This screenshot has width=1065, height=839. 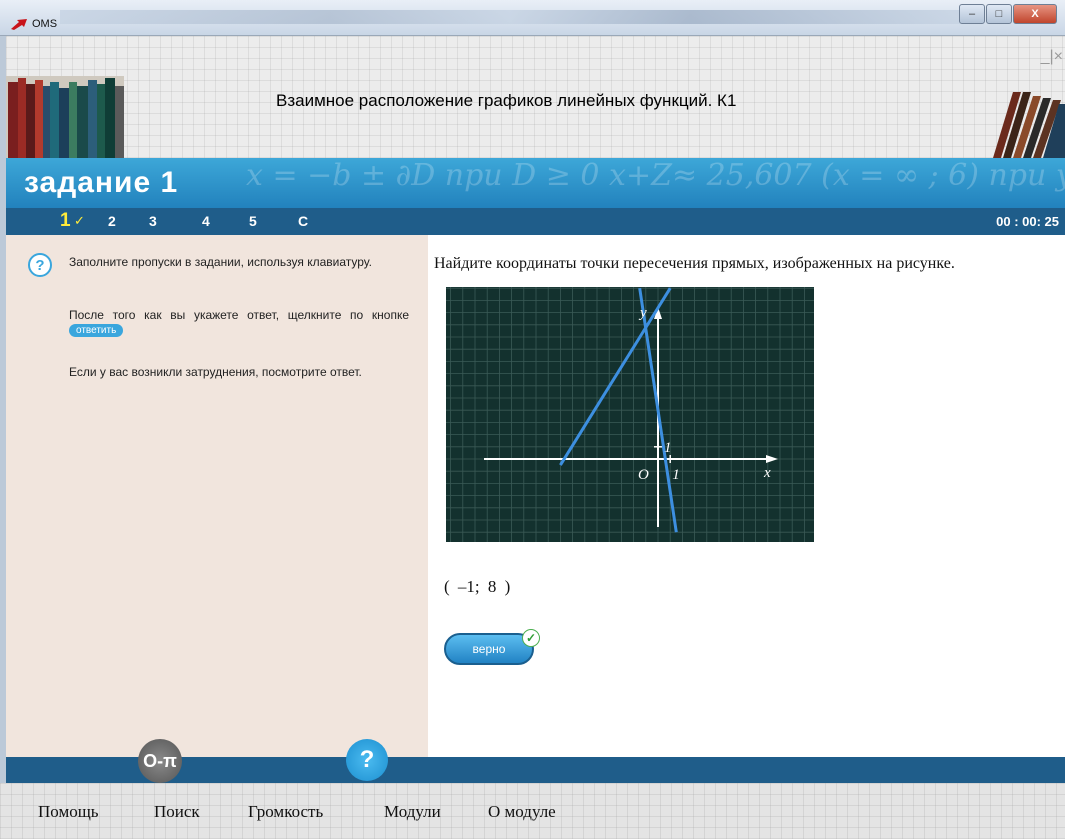 What do you see at coordinates (642, 313) in the screenshot?
I see `y-axis-label: y` at bounding box center [642, 313].